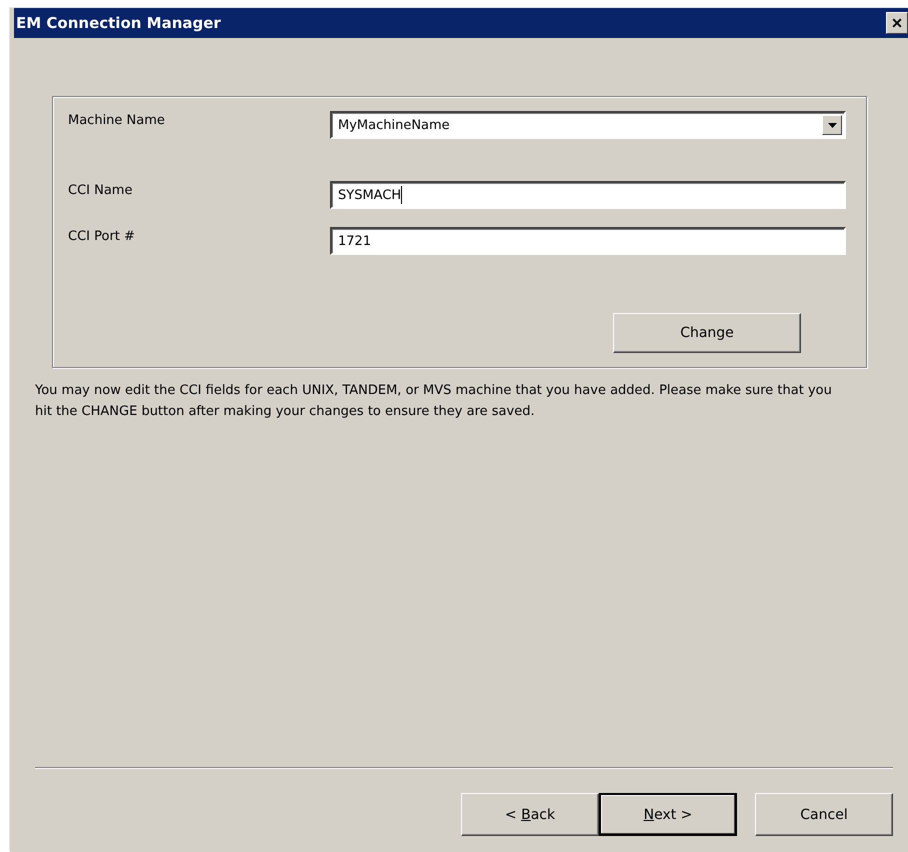  What do you see at coordinates (707, 333) in the screenshot?
I see `change-button: Change` at bounding box center [707, 333].